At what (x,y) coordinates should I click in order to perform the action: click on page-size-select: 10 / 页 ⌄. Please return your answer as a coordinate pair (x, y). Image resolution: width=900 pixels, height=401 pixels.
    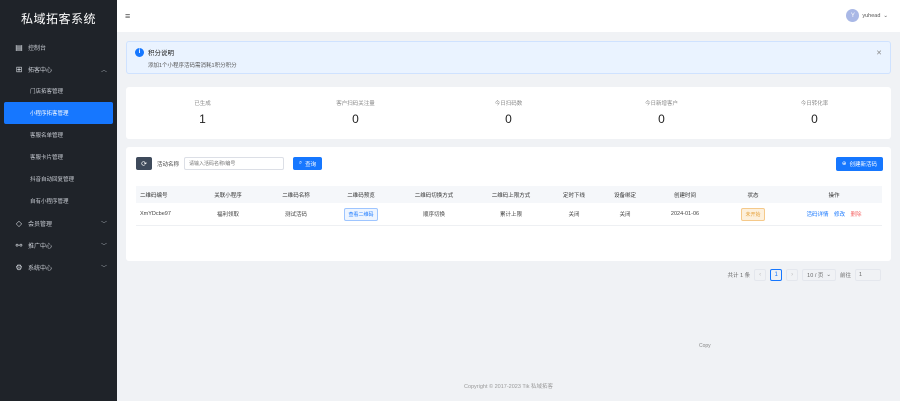
    Looking at the image, I should click on (819, 275).